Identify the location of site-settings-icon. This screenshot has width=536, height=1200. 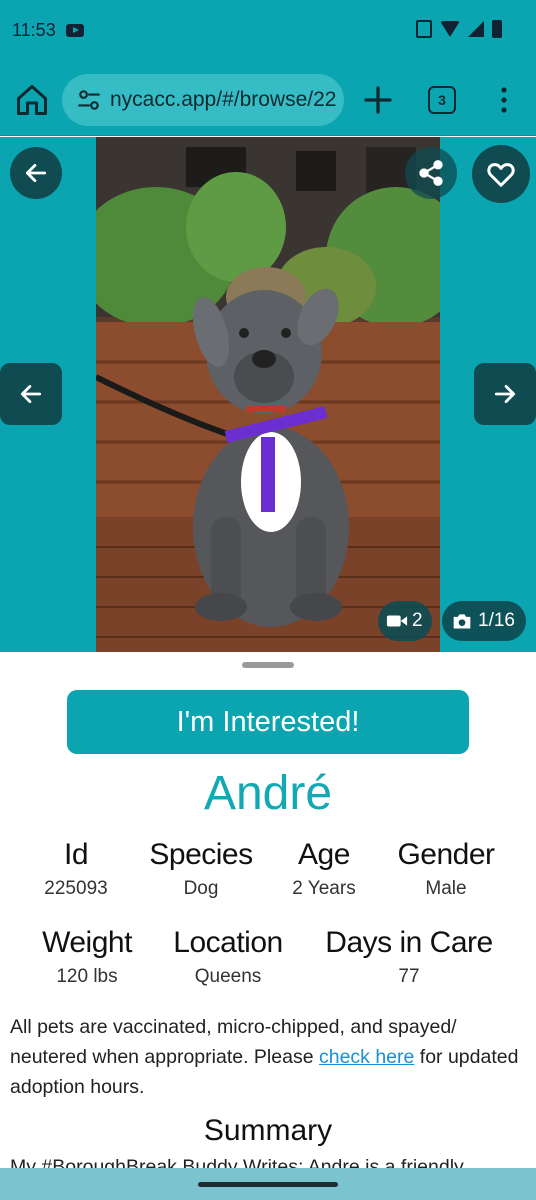
(89, 100).